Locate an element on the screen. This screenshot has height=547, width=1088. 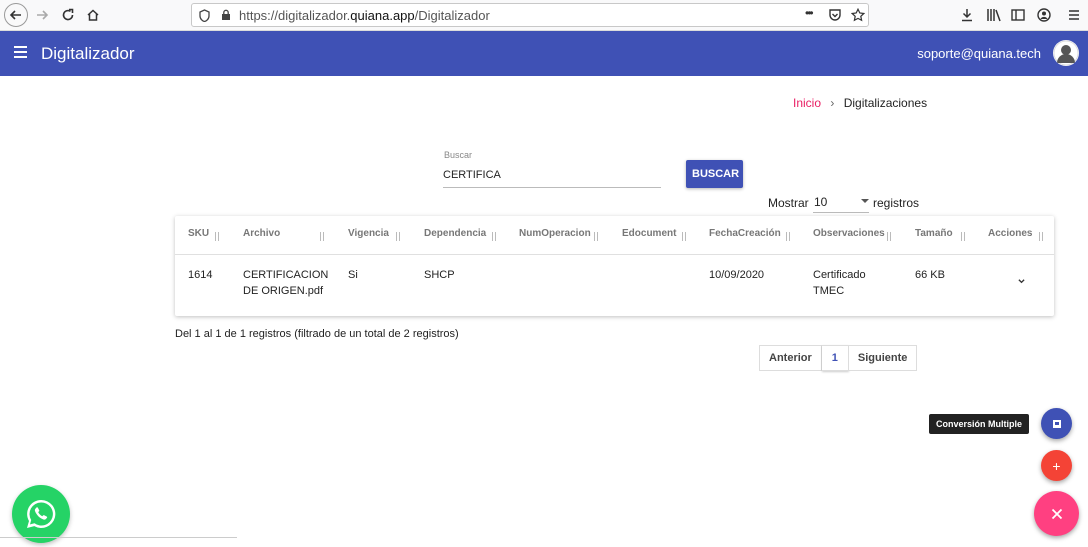
conversion-multiple-button is located at coordinates (1056, 423).